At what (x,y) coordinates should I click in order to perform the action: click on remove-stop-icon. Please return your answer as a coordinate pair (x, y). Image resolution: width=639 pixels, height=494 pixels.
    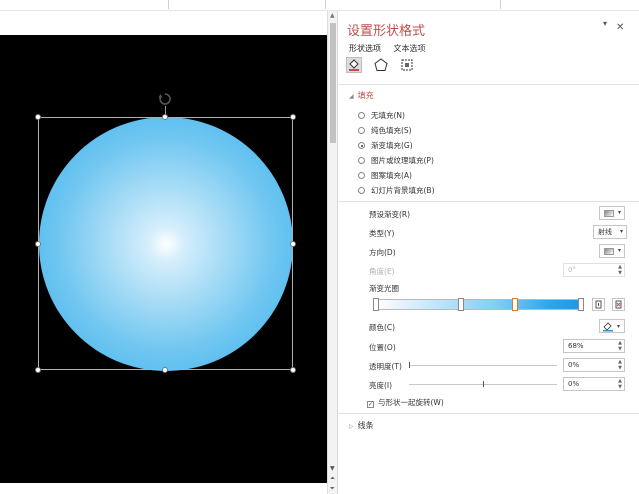
    Looking at the image, I should click on (618, 304).